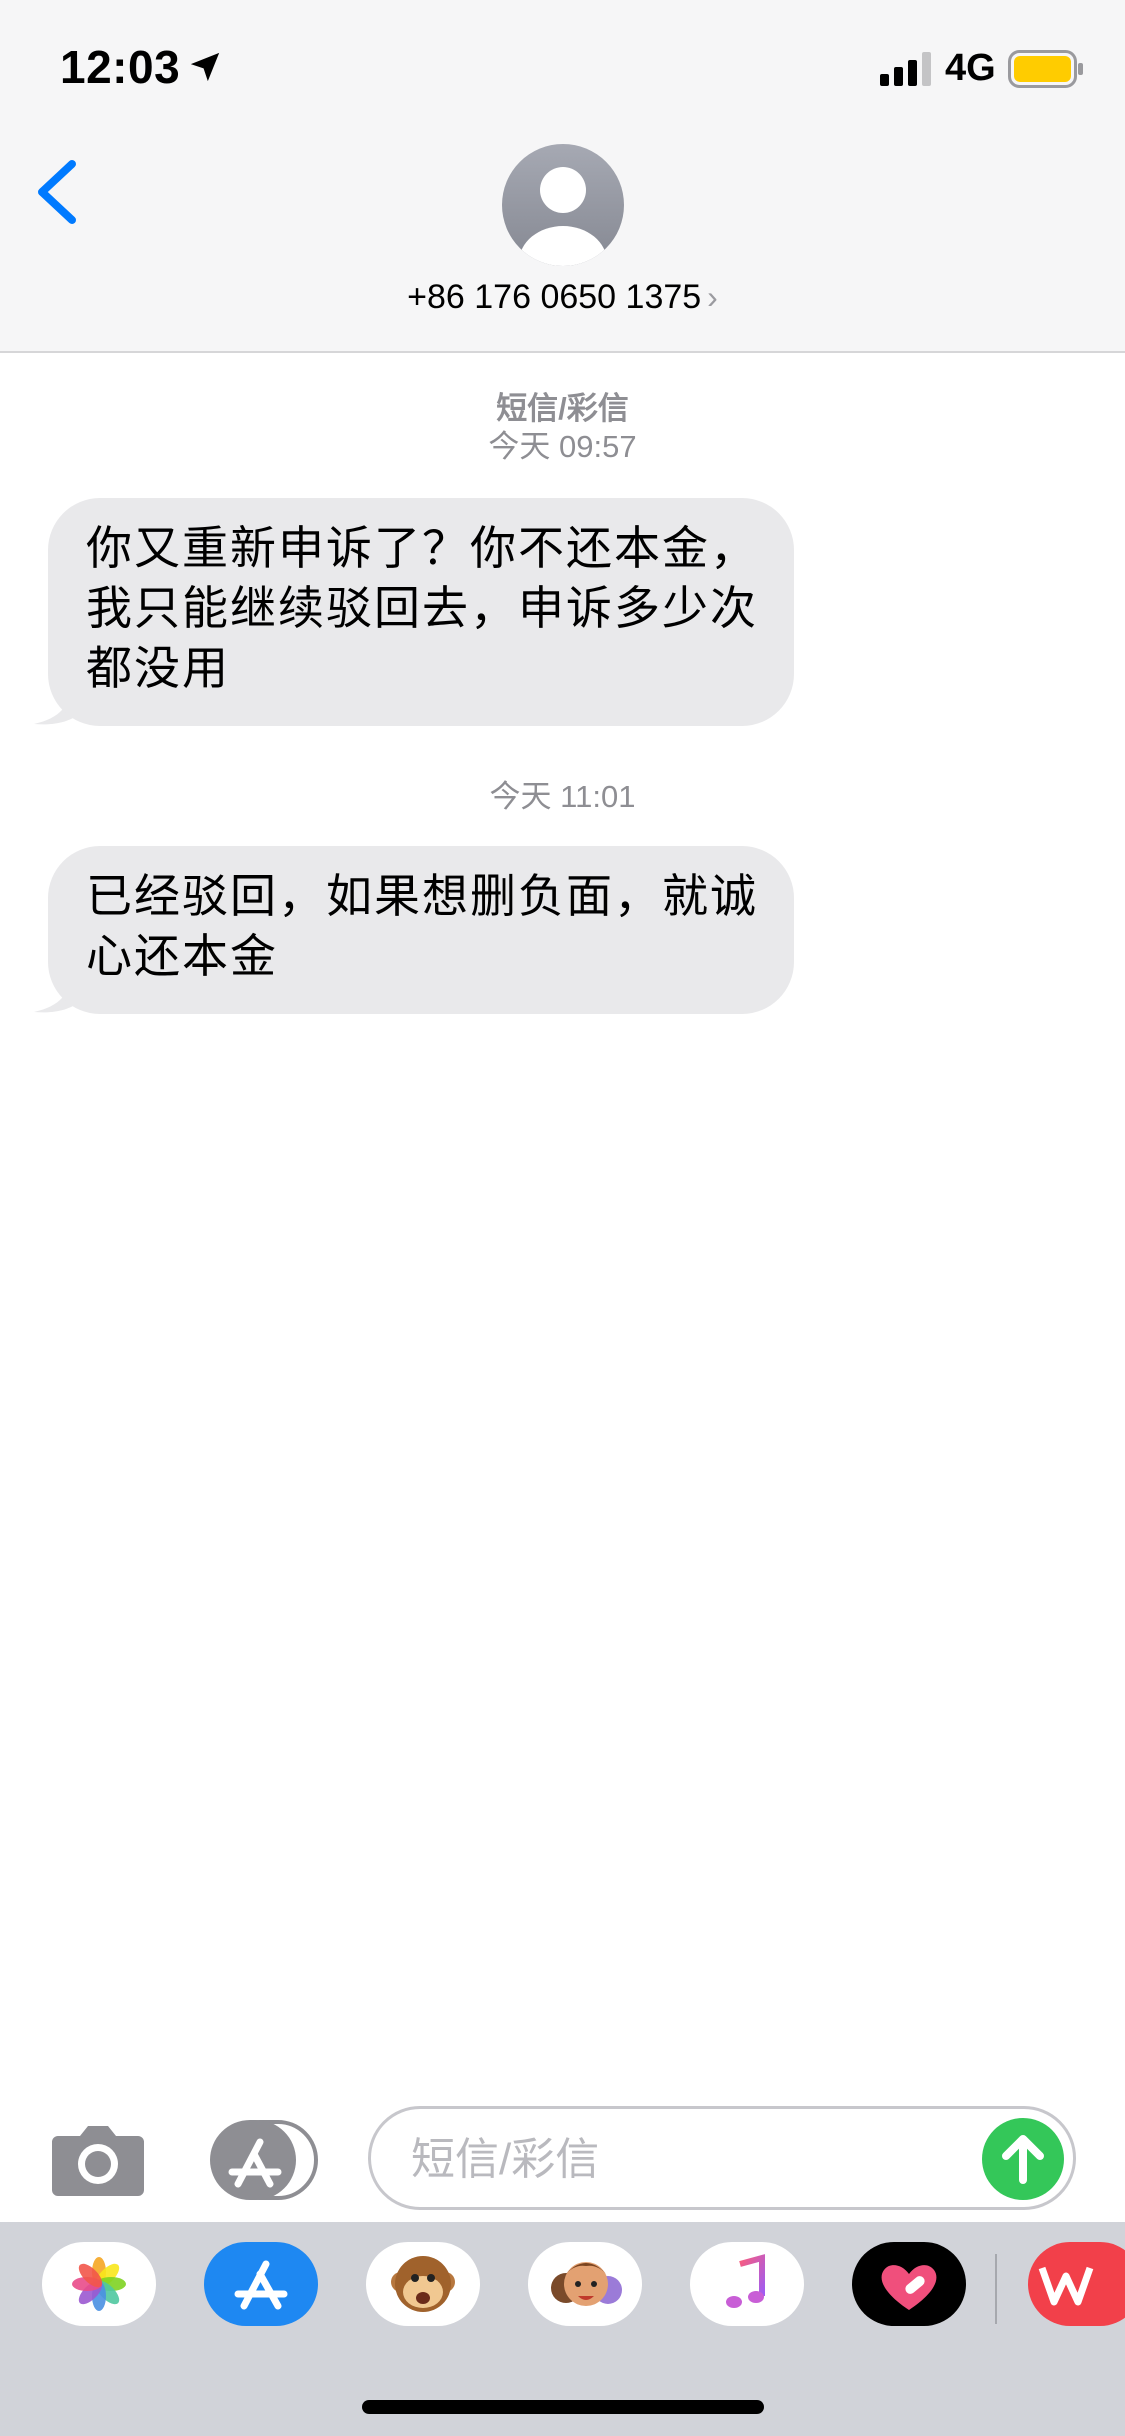 This screenshot has width=1125, height=2436. What do you see at coordinates (909, 2287) in the screenshot?
I see `heart-app-icon` at bounding box center [909, 2287].